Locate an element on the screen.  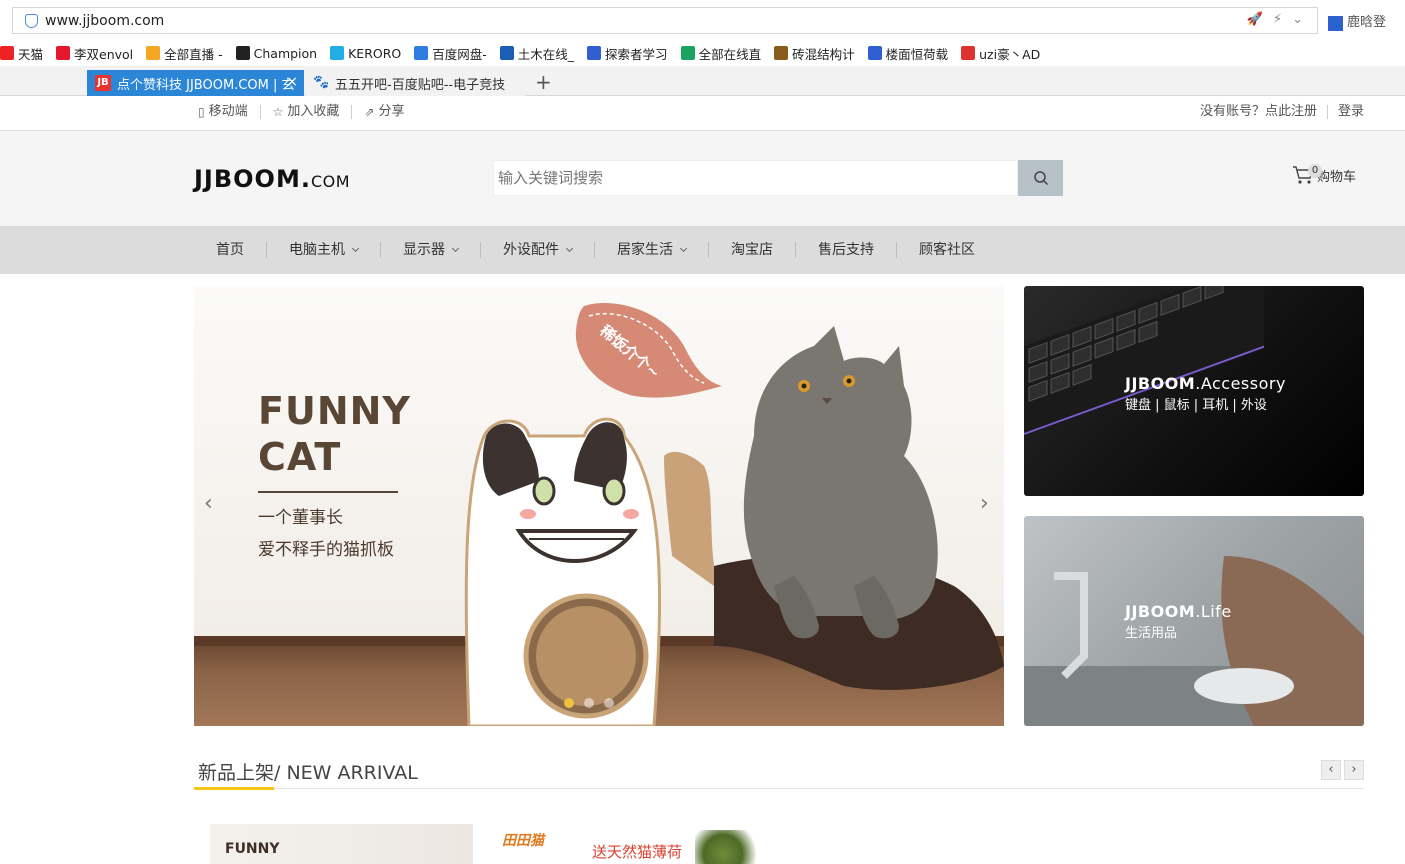
catnip-image is located at coordinates (730, 847).